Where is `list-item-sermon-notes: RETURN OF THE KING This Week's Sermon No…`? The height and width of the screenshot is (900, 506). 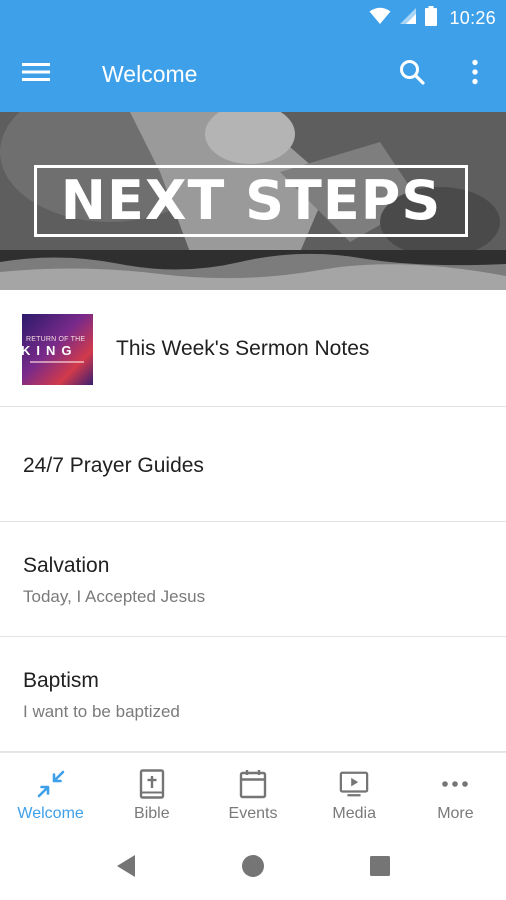 list-item-sermon-notes: RETURN OF THE KING This Week's Sermon No… is located at coordinates (253, 348).